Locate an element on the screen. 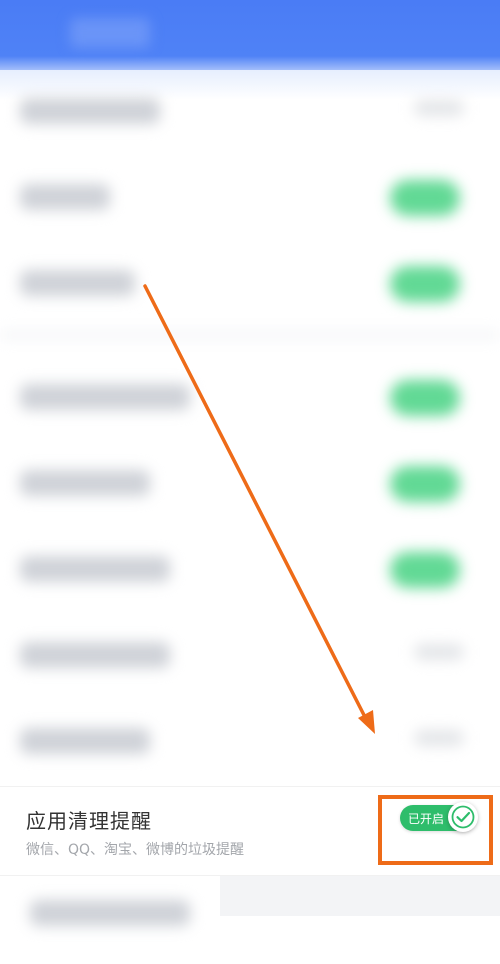 The height and width of the screenshot is (964, 500). setting-title: 应用清理提醒 is located at coordinates (89, 821).